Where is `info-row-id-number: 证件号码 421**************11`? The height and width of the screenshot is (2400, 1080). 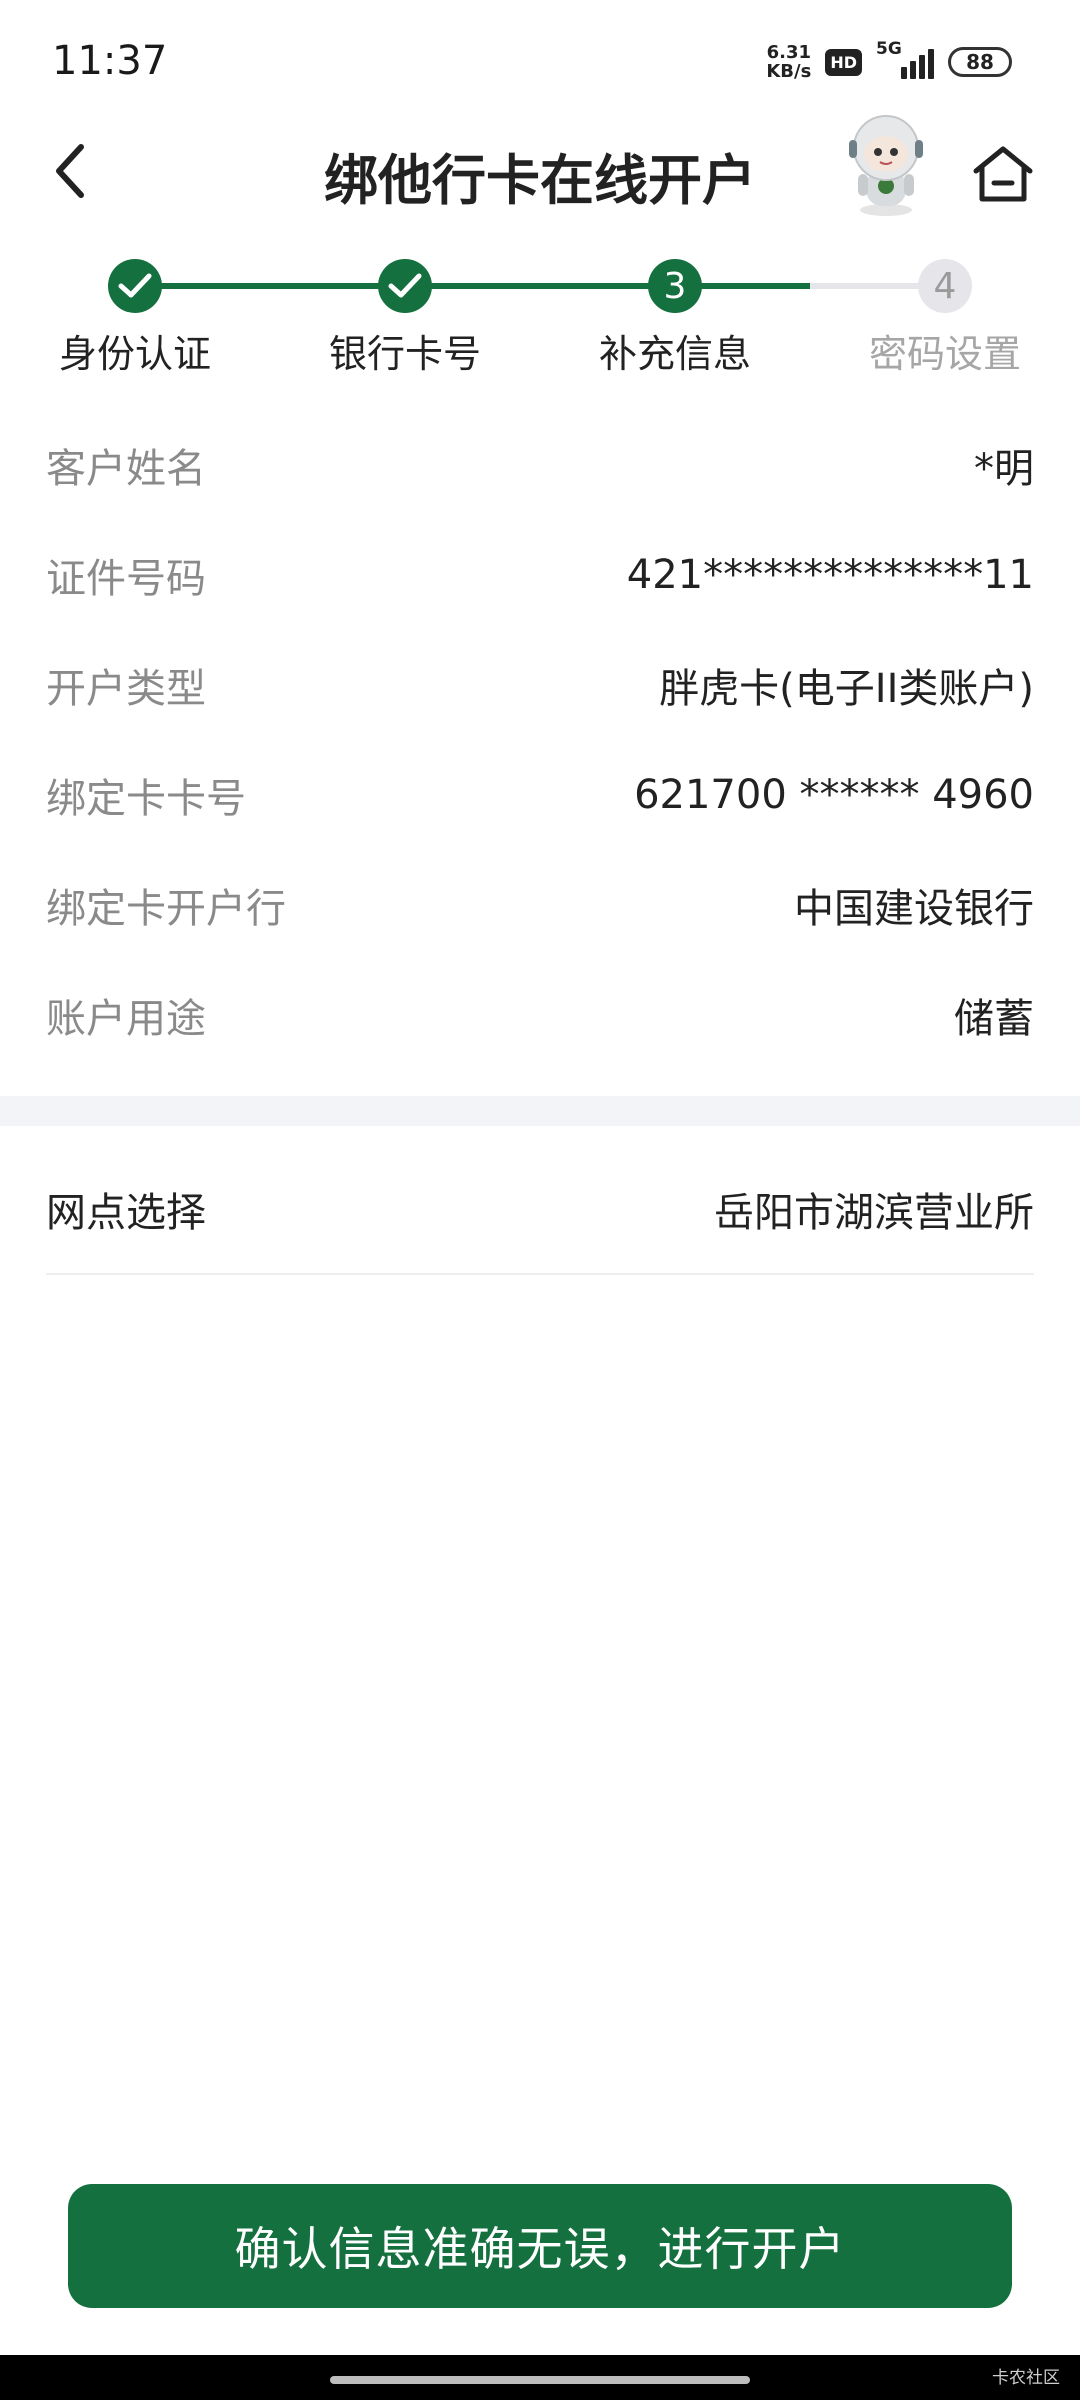
info-row-id-number: 证件号码 421**************11 is located at coordinates (540, 575).